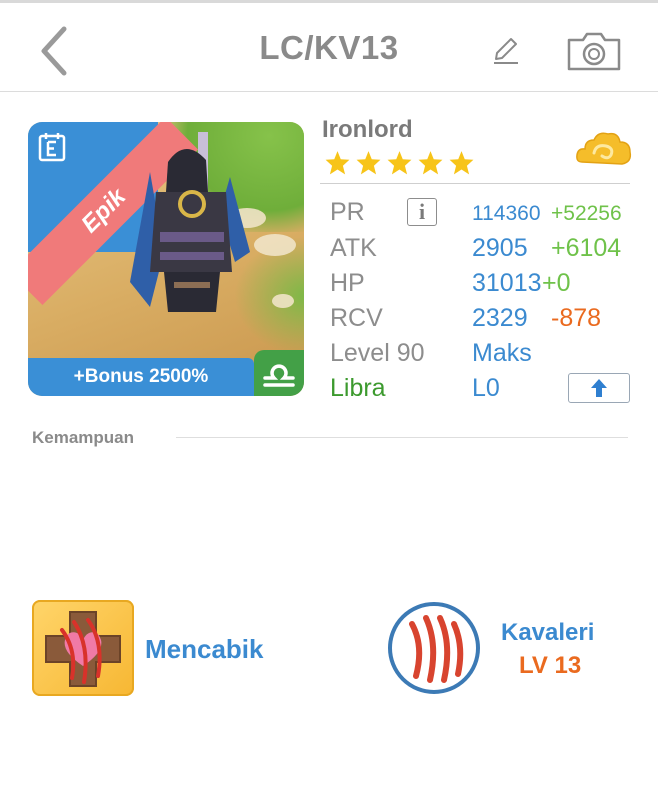 The height and width of the screenshot is (800, 658). I want to click on top-bar: LC/KV13, so click(329, 46).